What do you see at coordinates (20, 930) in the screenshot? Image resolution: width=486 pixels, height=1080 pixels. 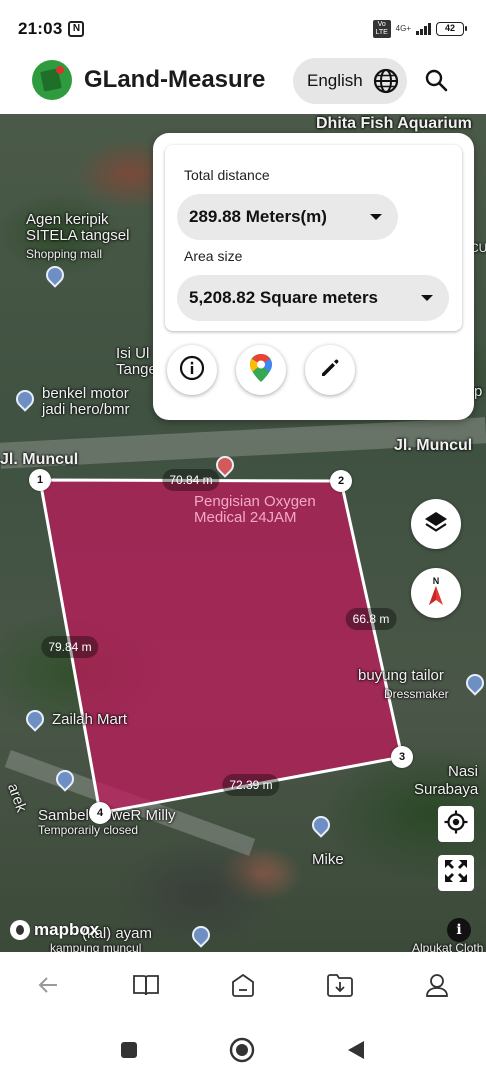 I see `mapbox-logo-icon` at bounding box center [20, 930].